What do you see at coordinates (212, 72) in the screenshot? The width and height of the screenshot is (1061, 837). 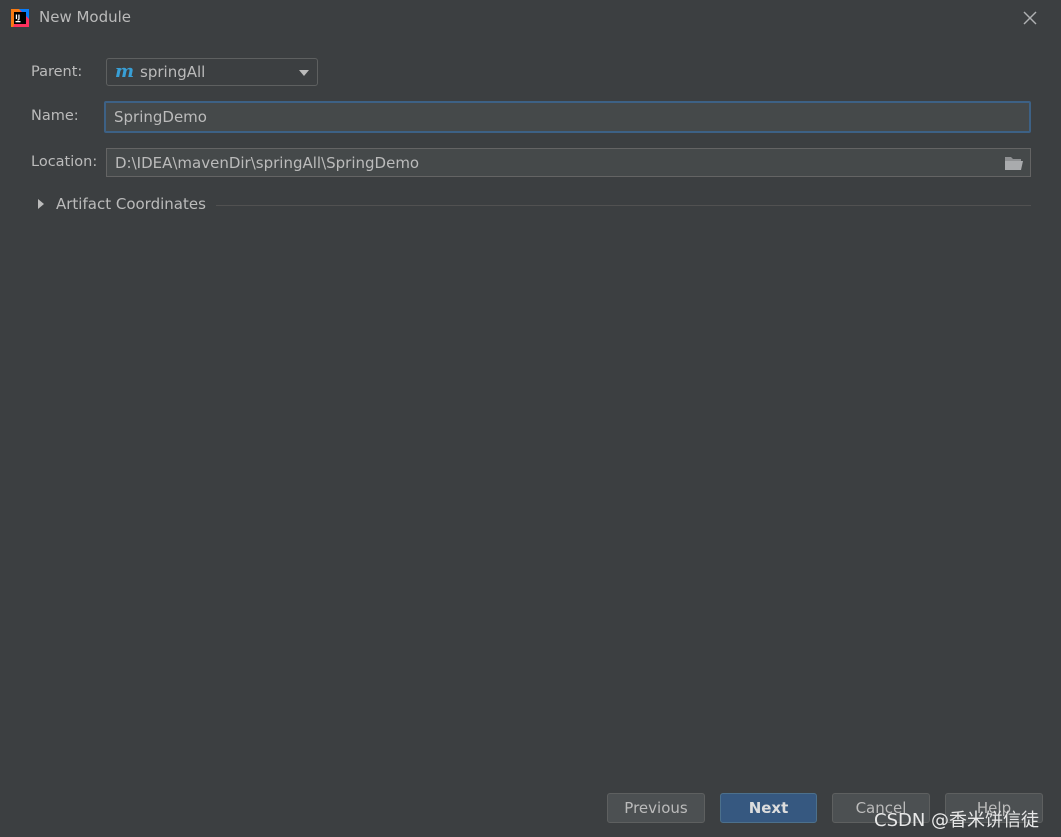 I see `parent-dropdown: m springAll` at bounding box center [212, 72].